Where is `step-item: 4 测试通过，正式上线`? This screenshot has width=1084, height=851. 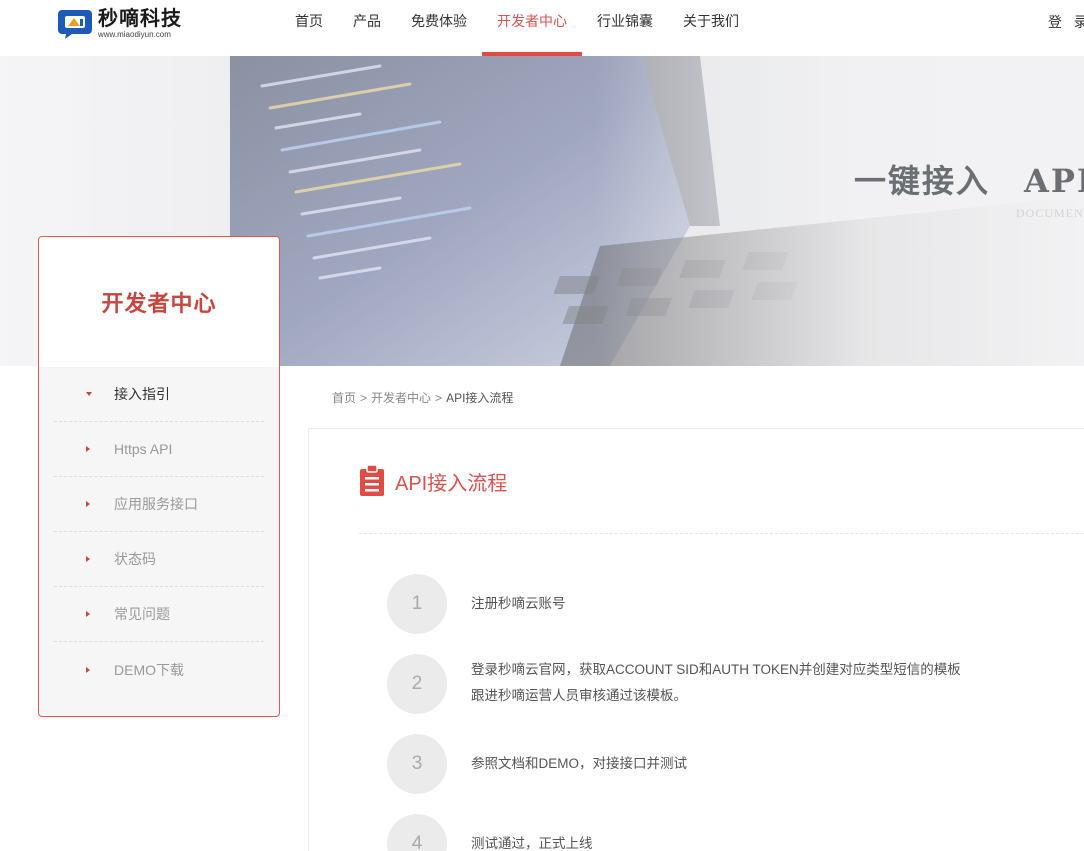
step-item: 4 测试通过，正式上线 is located at coordinates (490, 832).